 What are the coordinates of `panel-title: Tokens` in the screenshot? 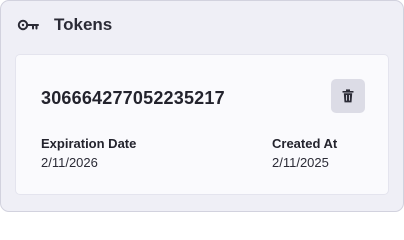 It's located at (83, 24).